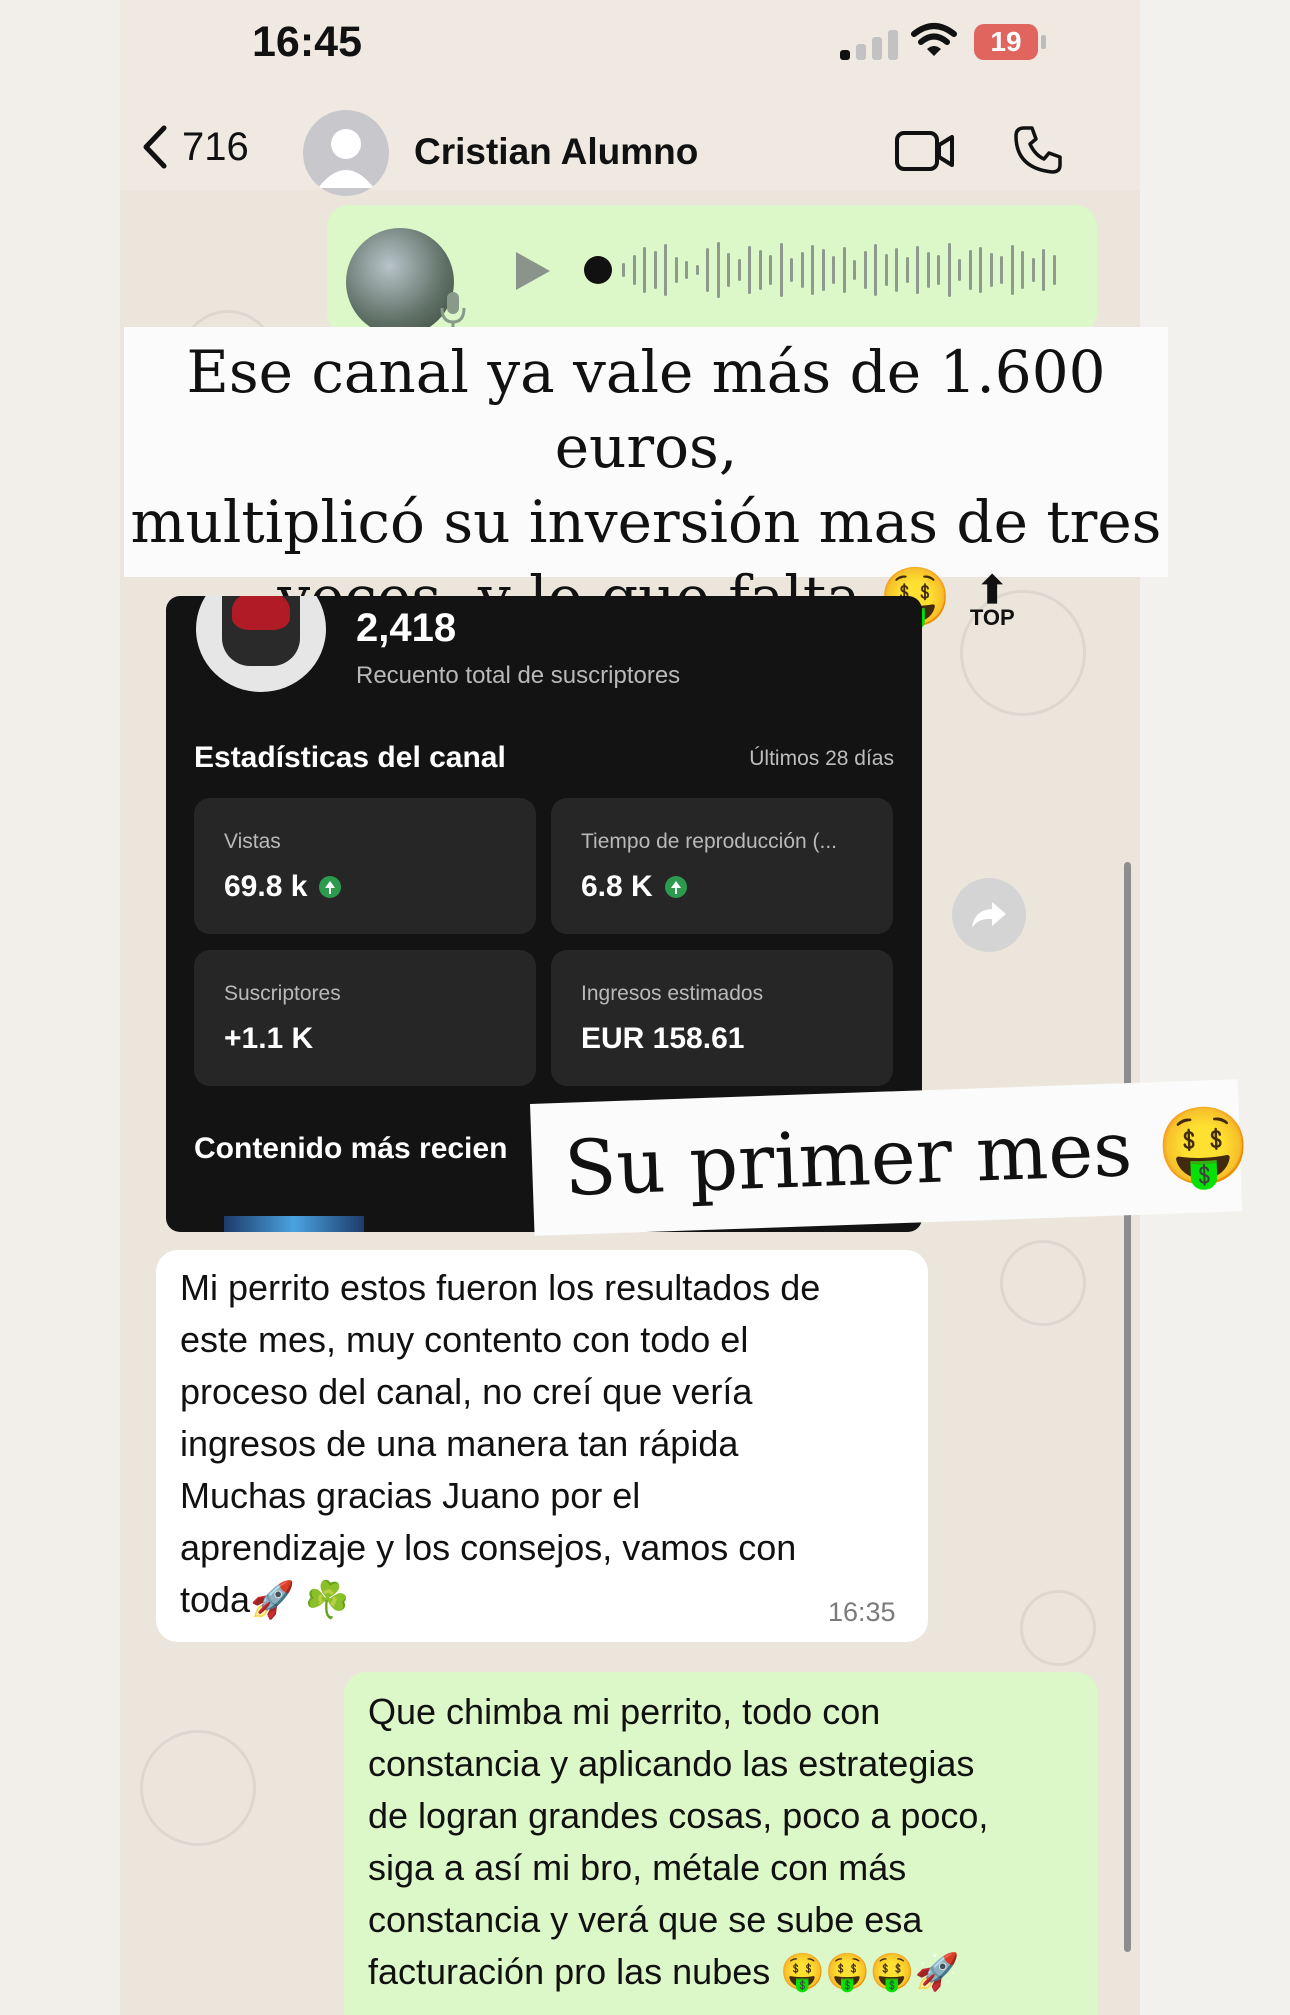 This screenshot has width=1290, height=2015. What do you see at coordinates (871, 43) in the screenshot?
I see `cellular-signal-icon` at bounding box center [871, 43].